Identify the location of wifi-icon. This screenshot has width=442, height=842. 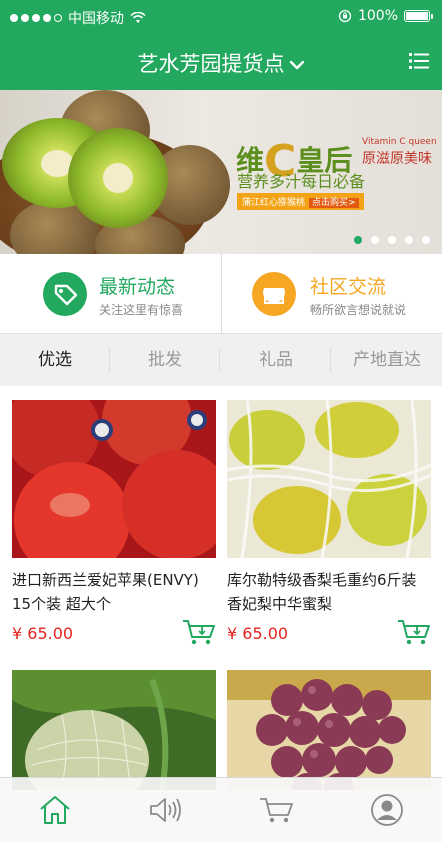
(138, 17).